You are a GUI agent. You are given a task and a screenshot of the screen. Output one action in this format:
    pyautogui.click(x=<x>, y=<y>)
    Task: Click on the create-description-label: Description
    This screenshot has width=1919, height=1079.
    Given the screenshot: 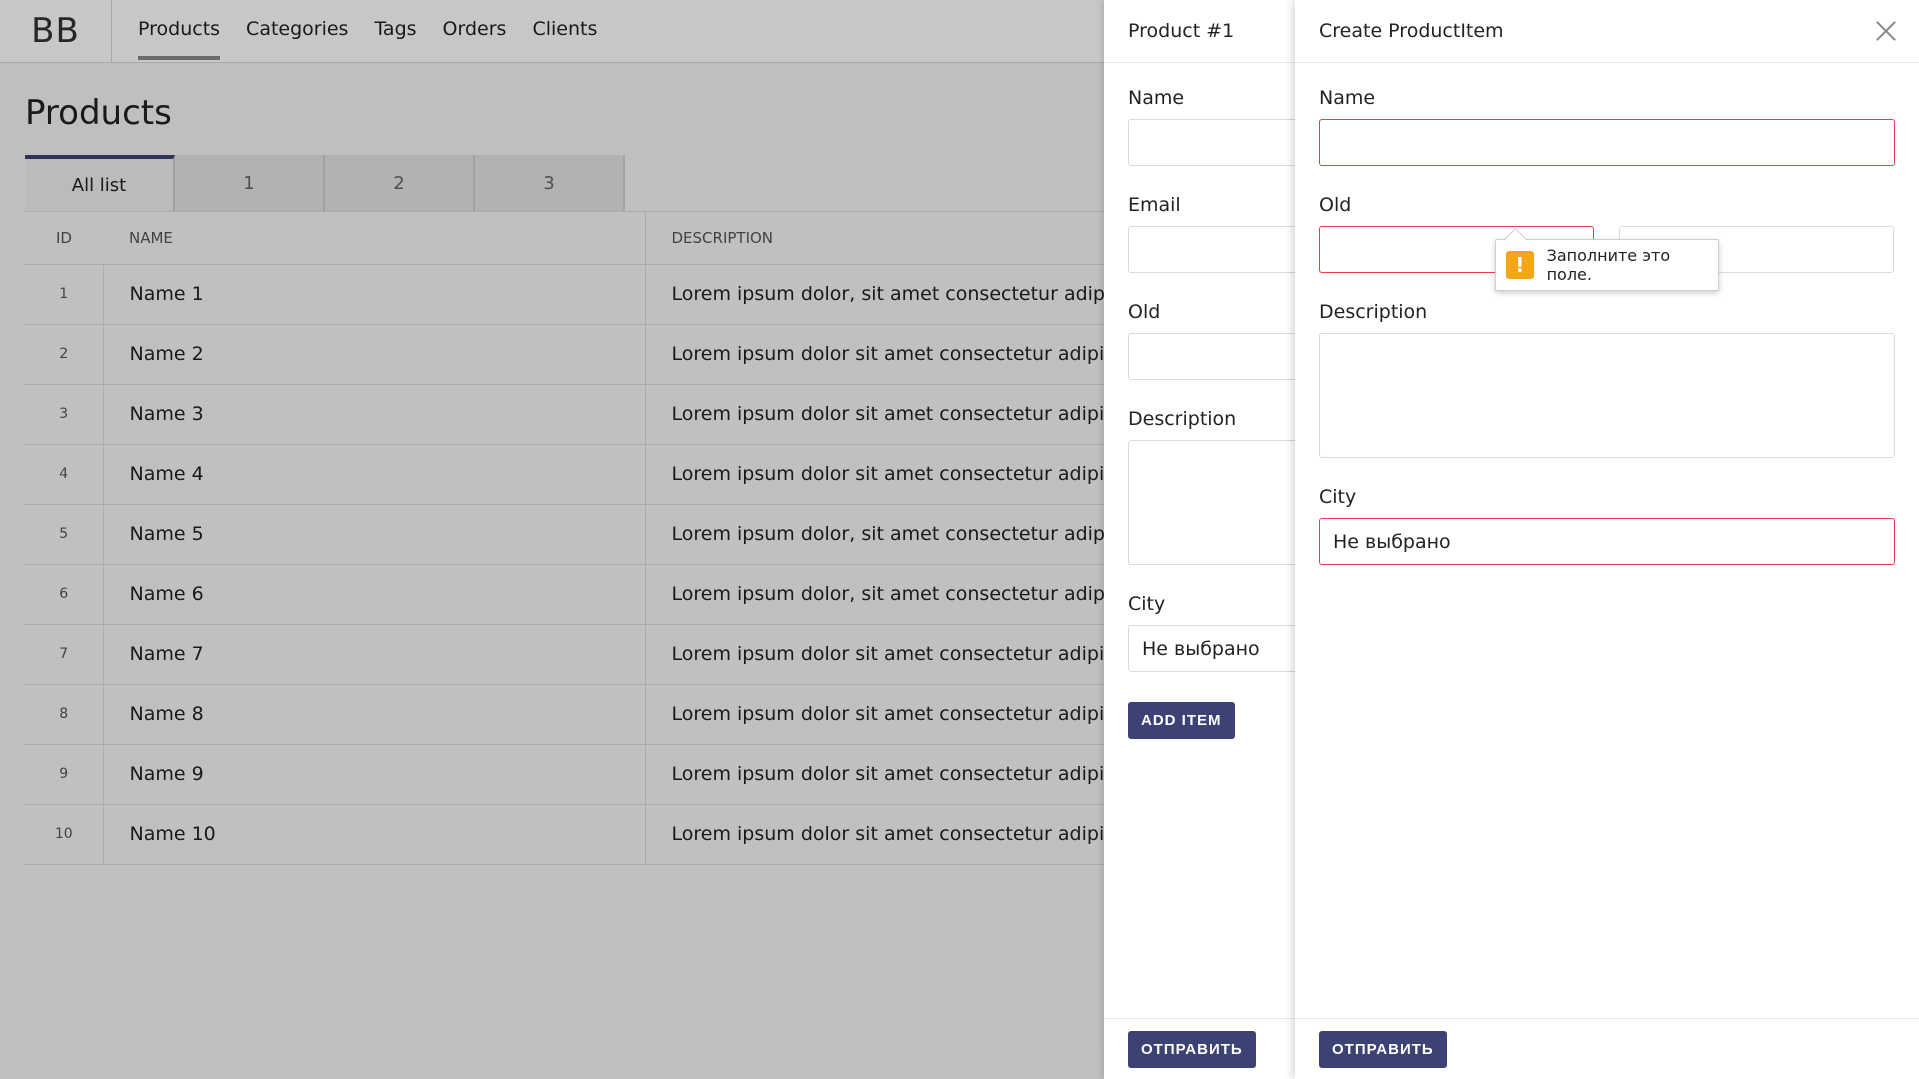 What is the action you would take?
    pyautogui.click(x=1373, y=312)
    